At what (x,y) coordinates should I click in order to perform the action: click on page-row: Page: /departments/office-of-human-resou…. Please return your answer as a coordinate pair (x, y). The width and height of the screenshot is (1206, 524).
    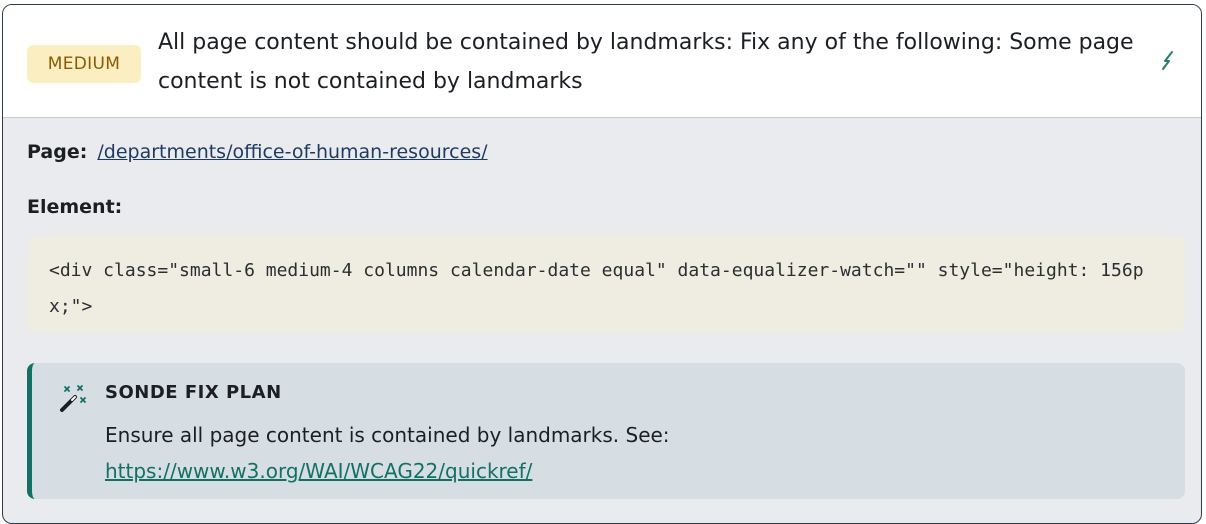
    Looking at the image, I should click on (257, 152).